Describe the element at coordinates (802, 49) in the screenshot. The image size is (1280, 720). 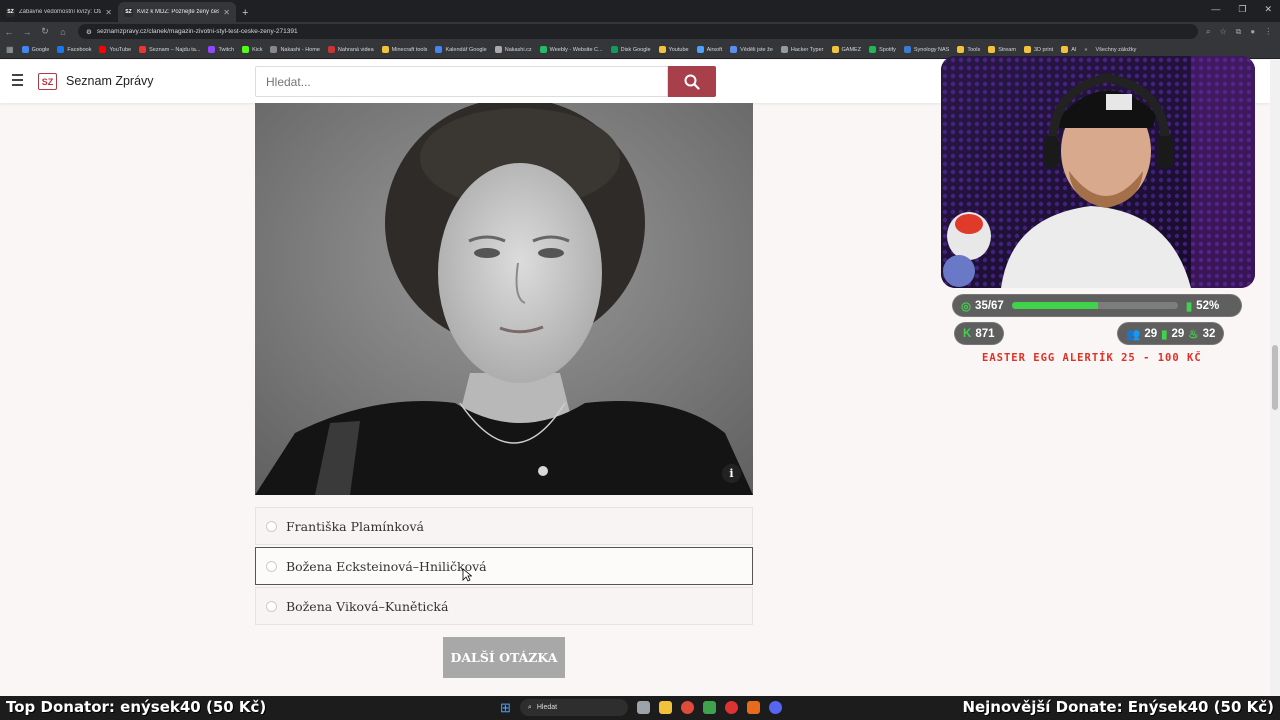
I see `bookmark-item: Hacker Typer` at that location.